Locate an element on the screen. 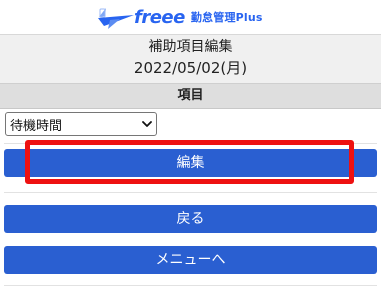 The width and height of the screenshot is (381, 291). section-header-item: 項目 is located at coordinates (190, 96).